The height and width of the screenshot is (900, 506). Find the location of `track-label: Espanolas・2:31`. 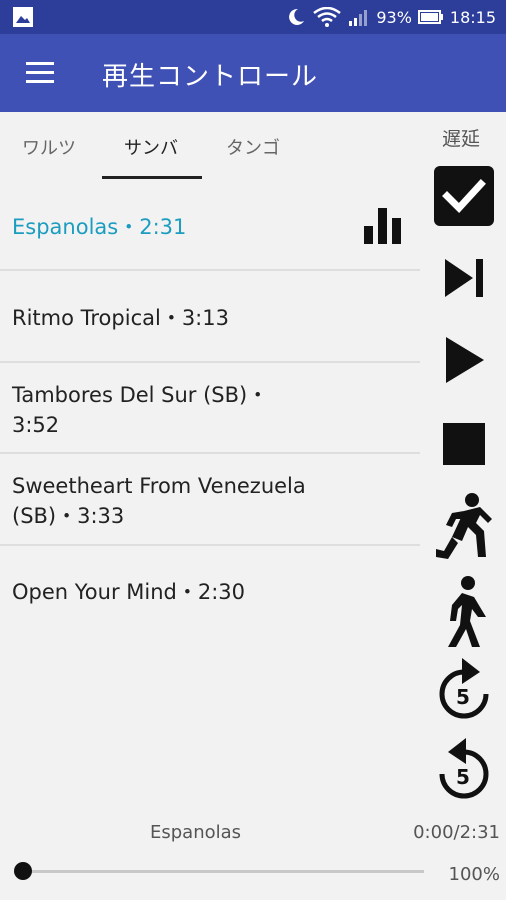

track-label: Espanolas・2:31 is located at coordinates (99, 227).